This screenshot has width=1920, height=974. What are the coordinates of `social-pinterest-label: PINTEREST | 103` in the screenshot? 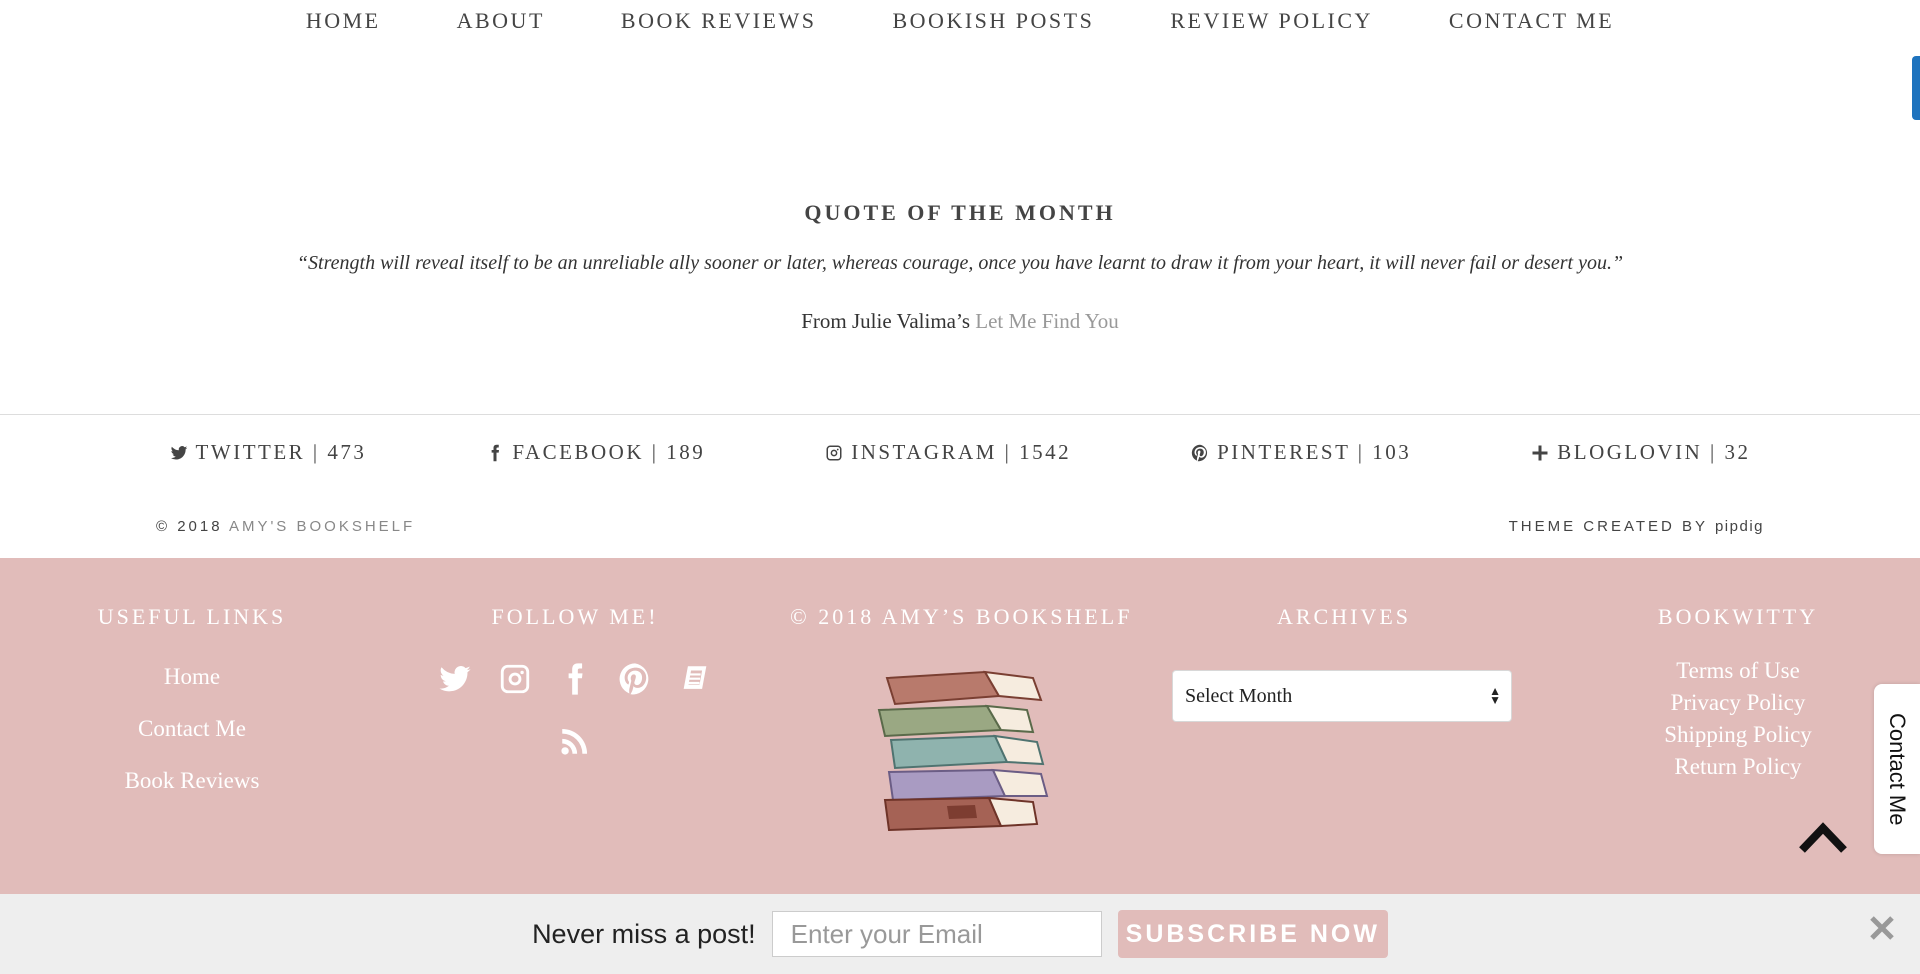 It's located at (1314, 452).